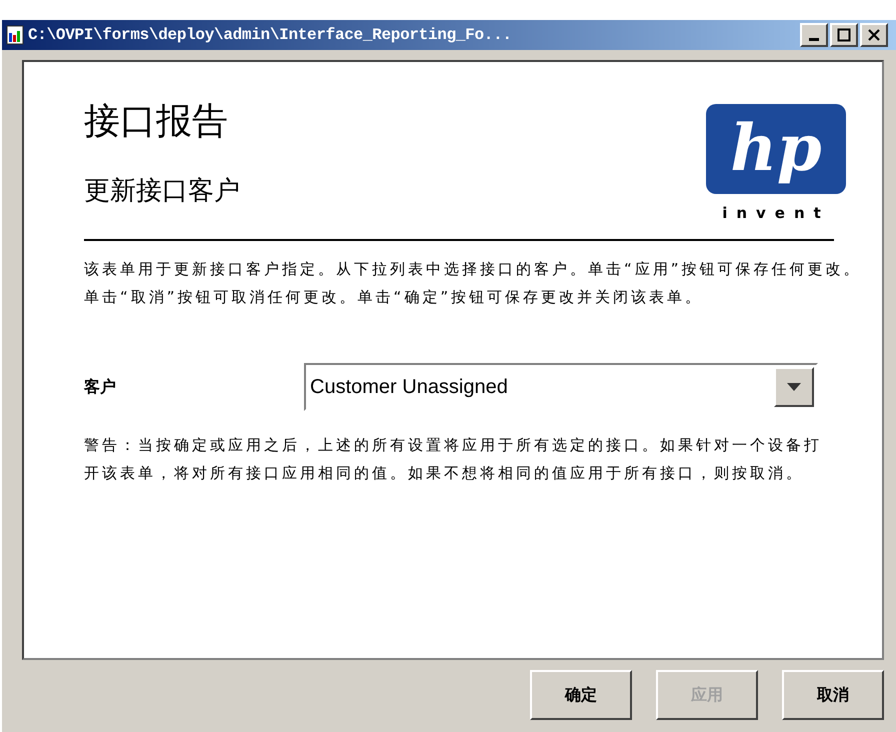 The image size is (896, 732). Describe the element at coordinates (581, 695) in the screenshot. I see `dialog-button: 确定` at that location.